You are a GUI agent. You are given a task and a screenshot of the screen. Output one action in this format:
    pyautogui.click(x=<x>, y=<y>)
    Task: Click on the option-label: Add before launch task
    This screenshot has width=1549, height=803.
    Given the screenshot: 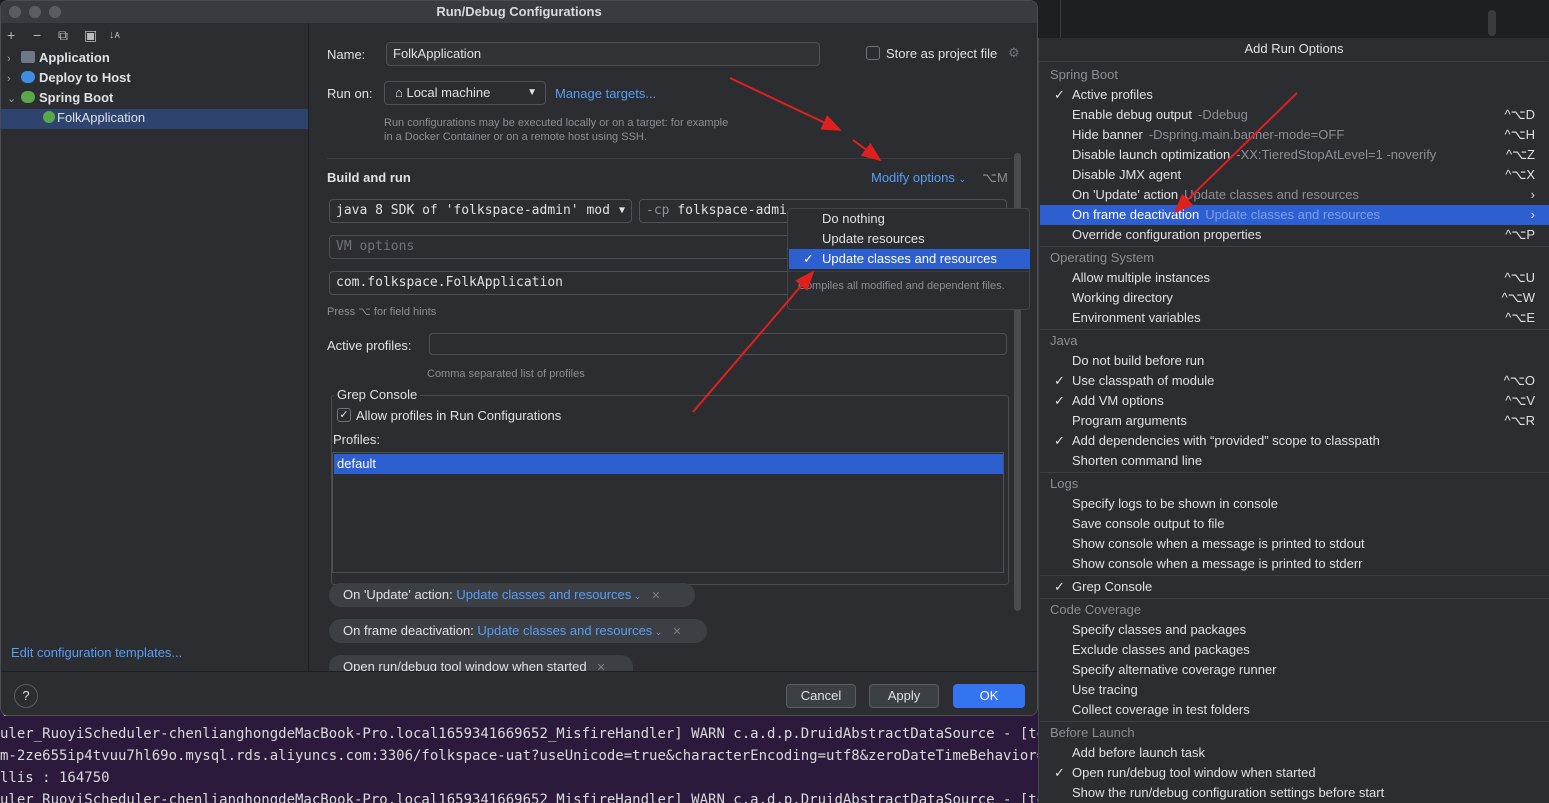 What is the action you would take?
    pyautogui.click(x=1138, y=752)
    